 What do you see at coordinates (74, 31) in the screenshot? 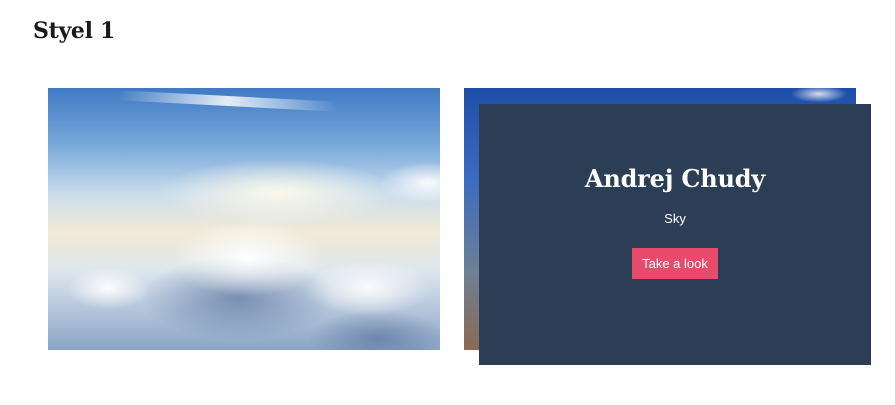
I see `section-title: Styel 1` at bounding box center [74, 31].